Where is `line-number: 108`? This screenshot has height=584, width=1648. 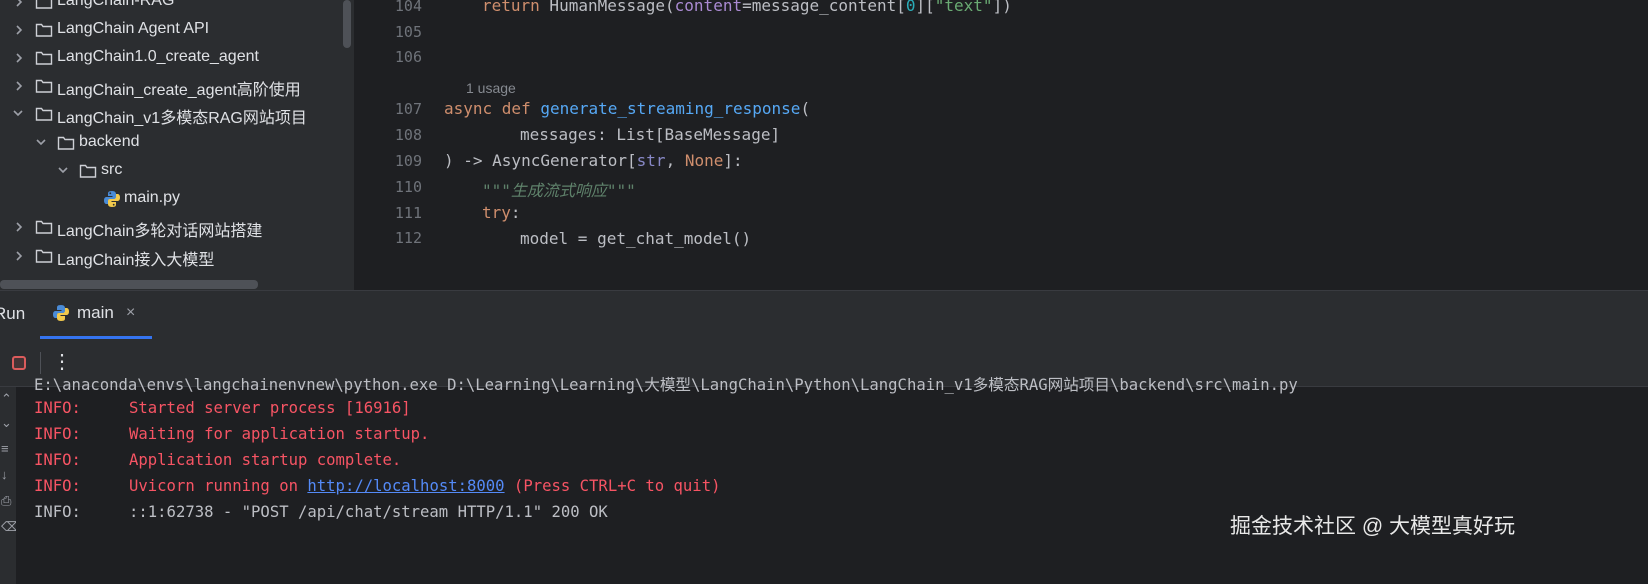 line-number: 108 is located at coordinates (408, 135).